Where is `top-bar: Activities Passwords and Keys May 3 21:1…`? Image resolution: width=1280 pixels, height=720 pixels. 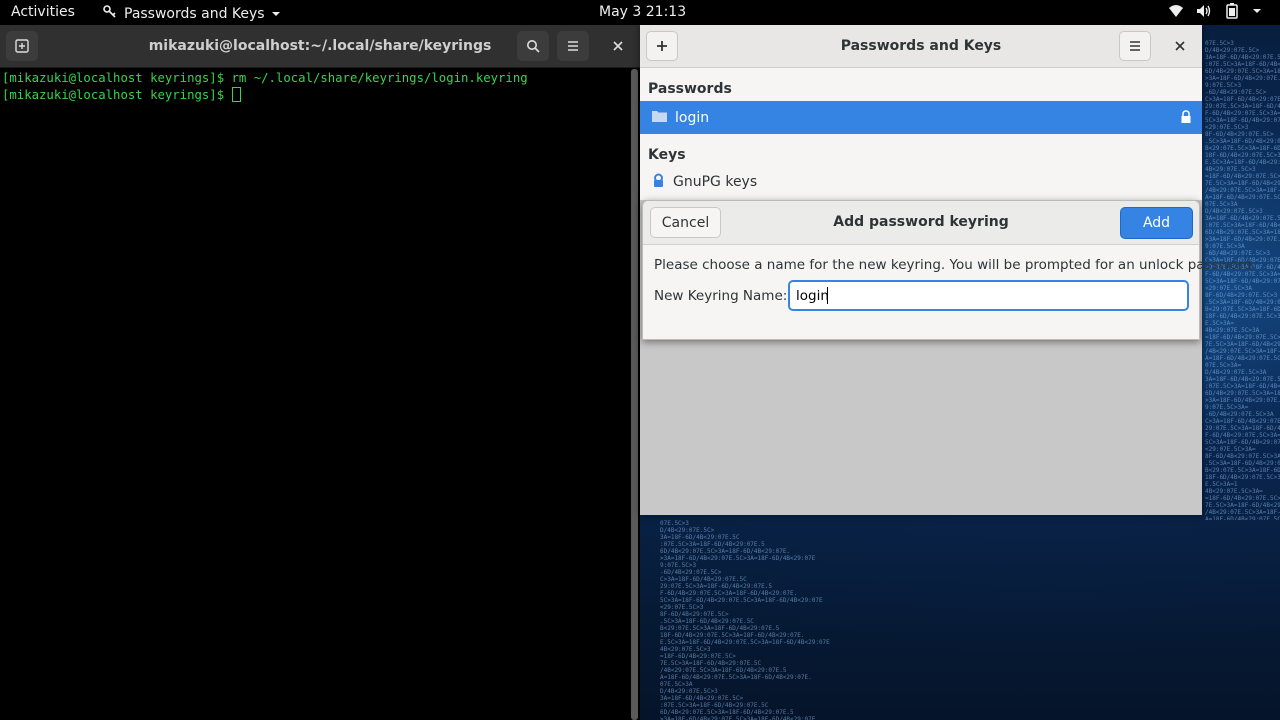
top-bar: Activities Passwords and Keys May 3 21:1… is located at coordinates (640, 12).